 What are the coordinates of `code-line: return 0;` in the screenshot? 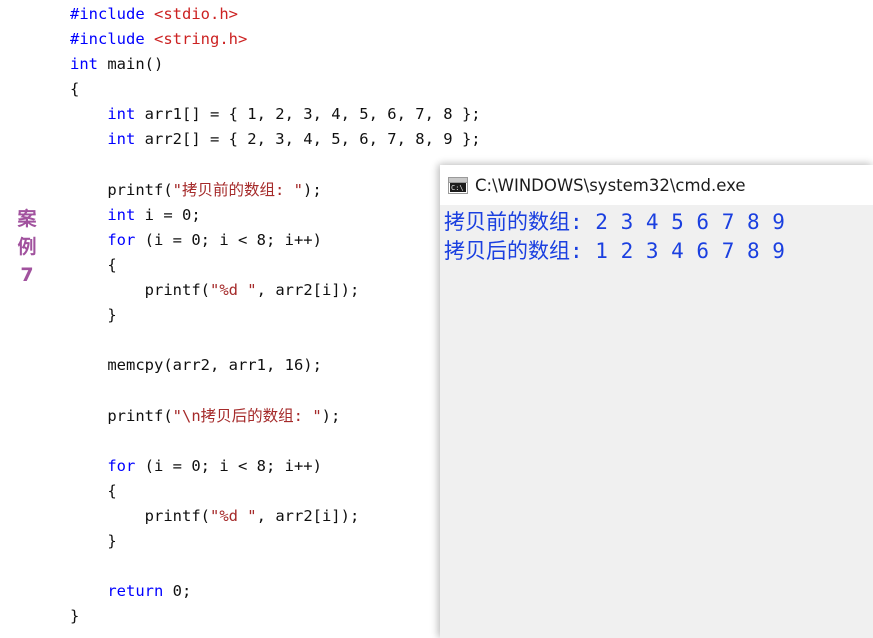 It's located at (275, 591).